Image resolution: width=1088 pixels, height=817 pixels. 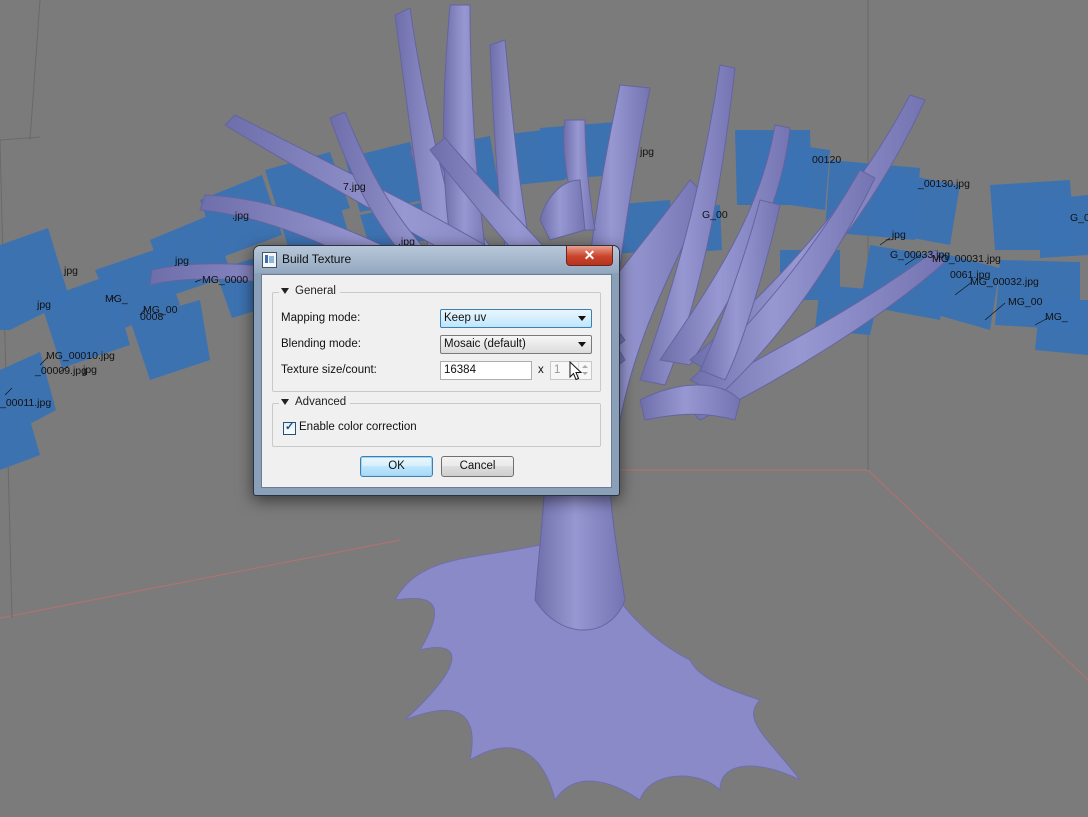 What do you see at coordinates (943, 184) in the screenshot?
I see `camera-label: _00130.jpg` at bounding box center [943, 184].